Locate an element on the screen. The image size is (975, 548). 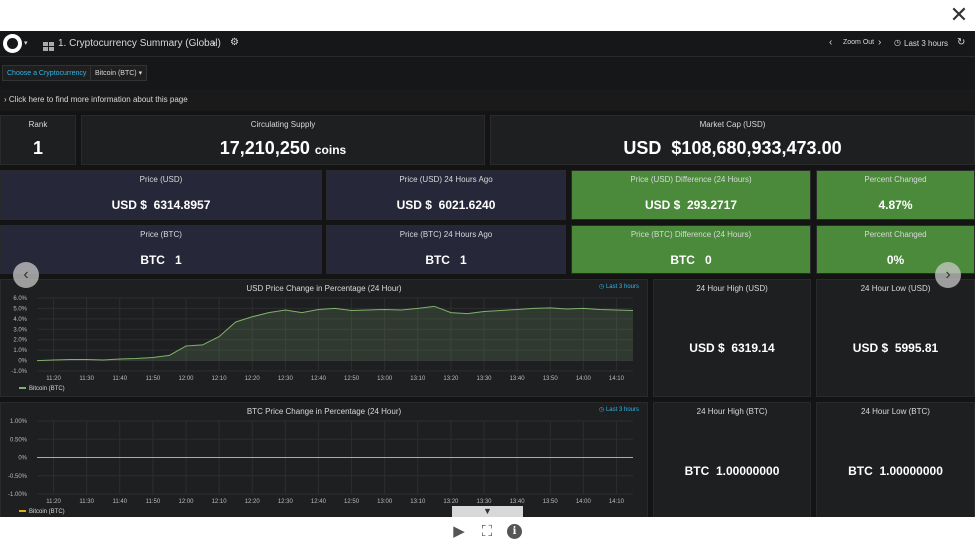
panel-title: Circulating Supply is located at coordinates (283, 124).